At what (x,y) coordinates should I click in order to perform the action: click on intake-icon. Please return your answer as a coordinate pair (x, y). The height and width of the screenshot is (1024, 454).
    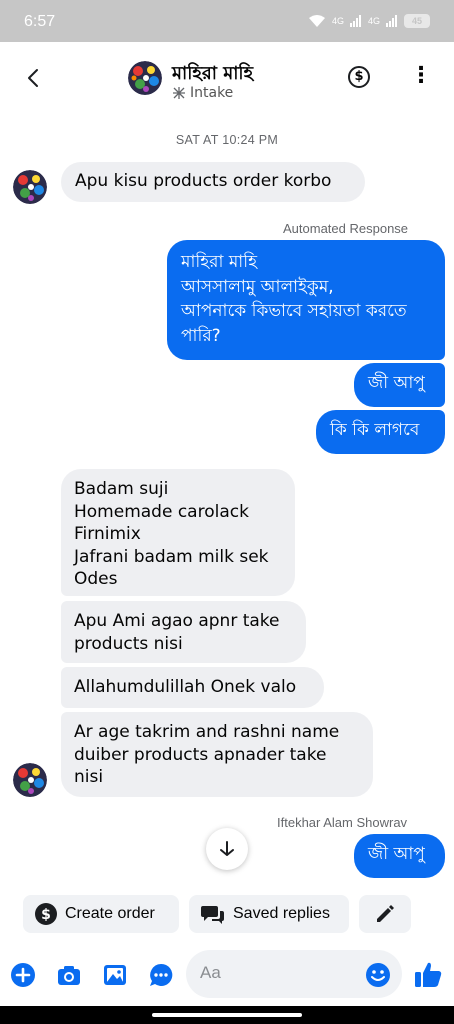
    Looking at the image, I should click on (179, 93).